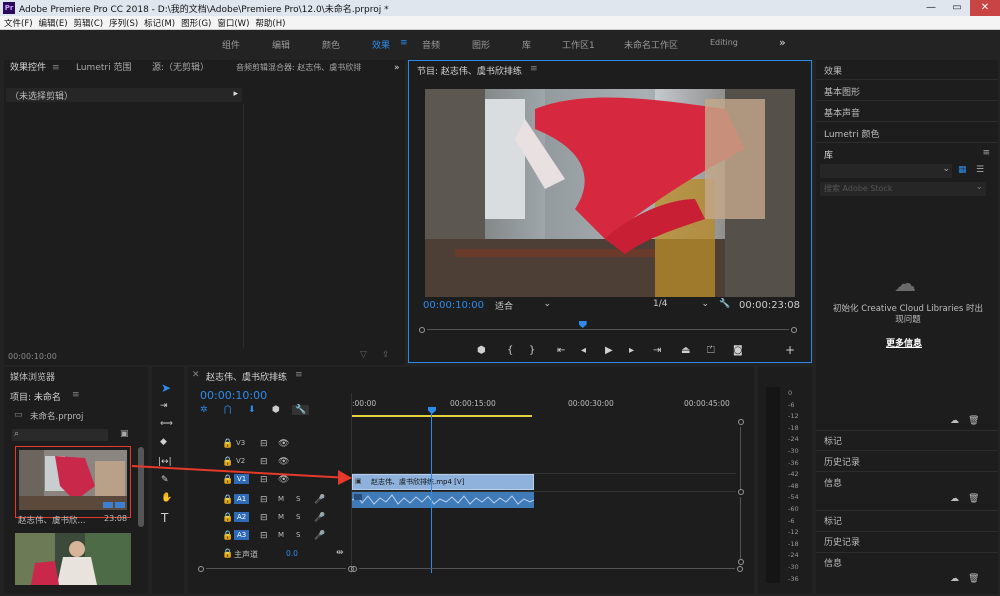  Describe the element at coordinates (242, 535) in the screenshot. I see `track-label-a3: A3` at that location.